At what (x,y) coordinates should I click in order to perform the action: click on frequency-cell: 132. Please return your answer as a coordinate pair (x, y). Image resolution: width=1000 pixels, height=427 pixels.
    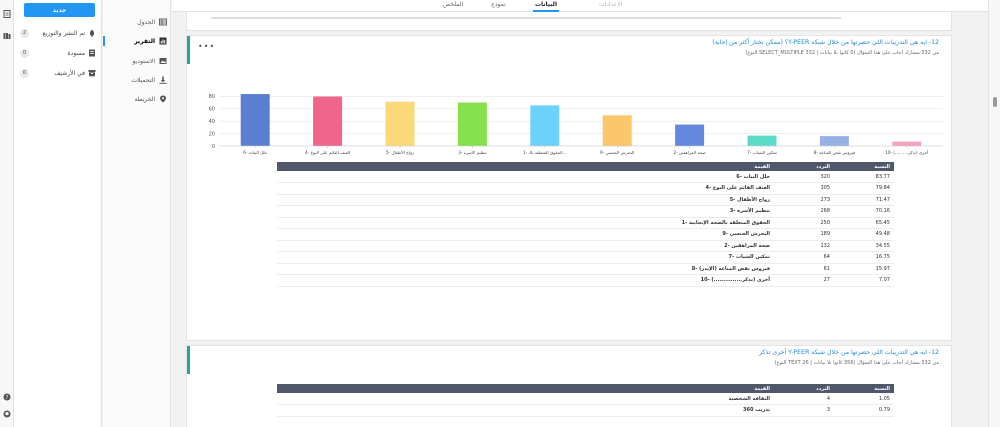
    Looking at the image, I should click on (804, 246).